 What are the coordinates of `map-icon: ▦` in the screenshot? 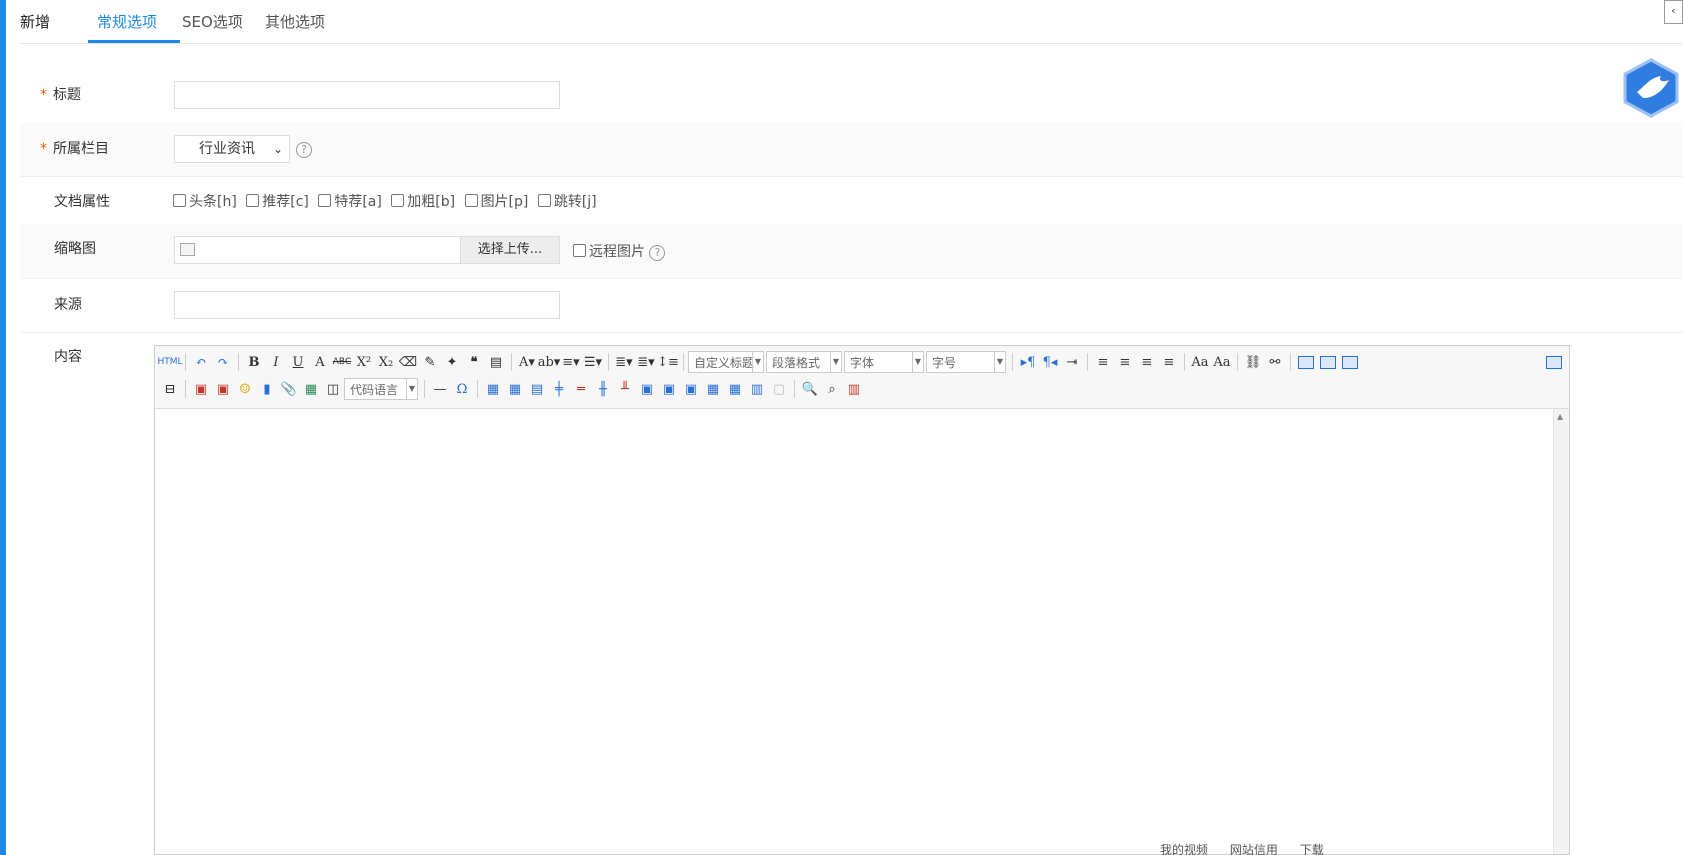 It's located at (311, 389).